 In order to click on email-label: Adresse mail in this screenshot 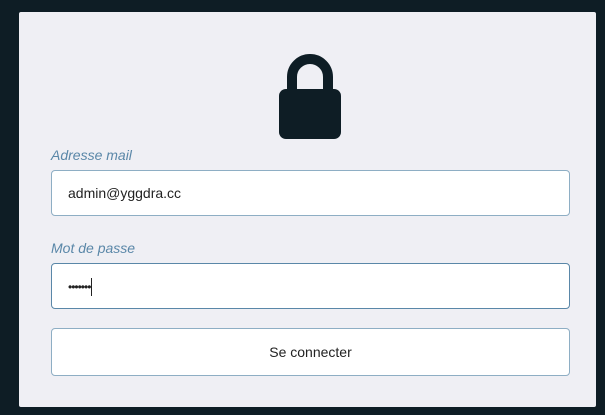, I will do `click(91, 155)`.